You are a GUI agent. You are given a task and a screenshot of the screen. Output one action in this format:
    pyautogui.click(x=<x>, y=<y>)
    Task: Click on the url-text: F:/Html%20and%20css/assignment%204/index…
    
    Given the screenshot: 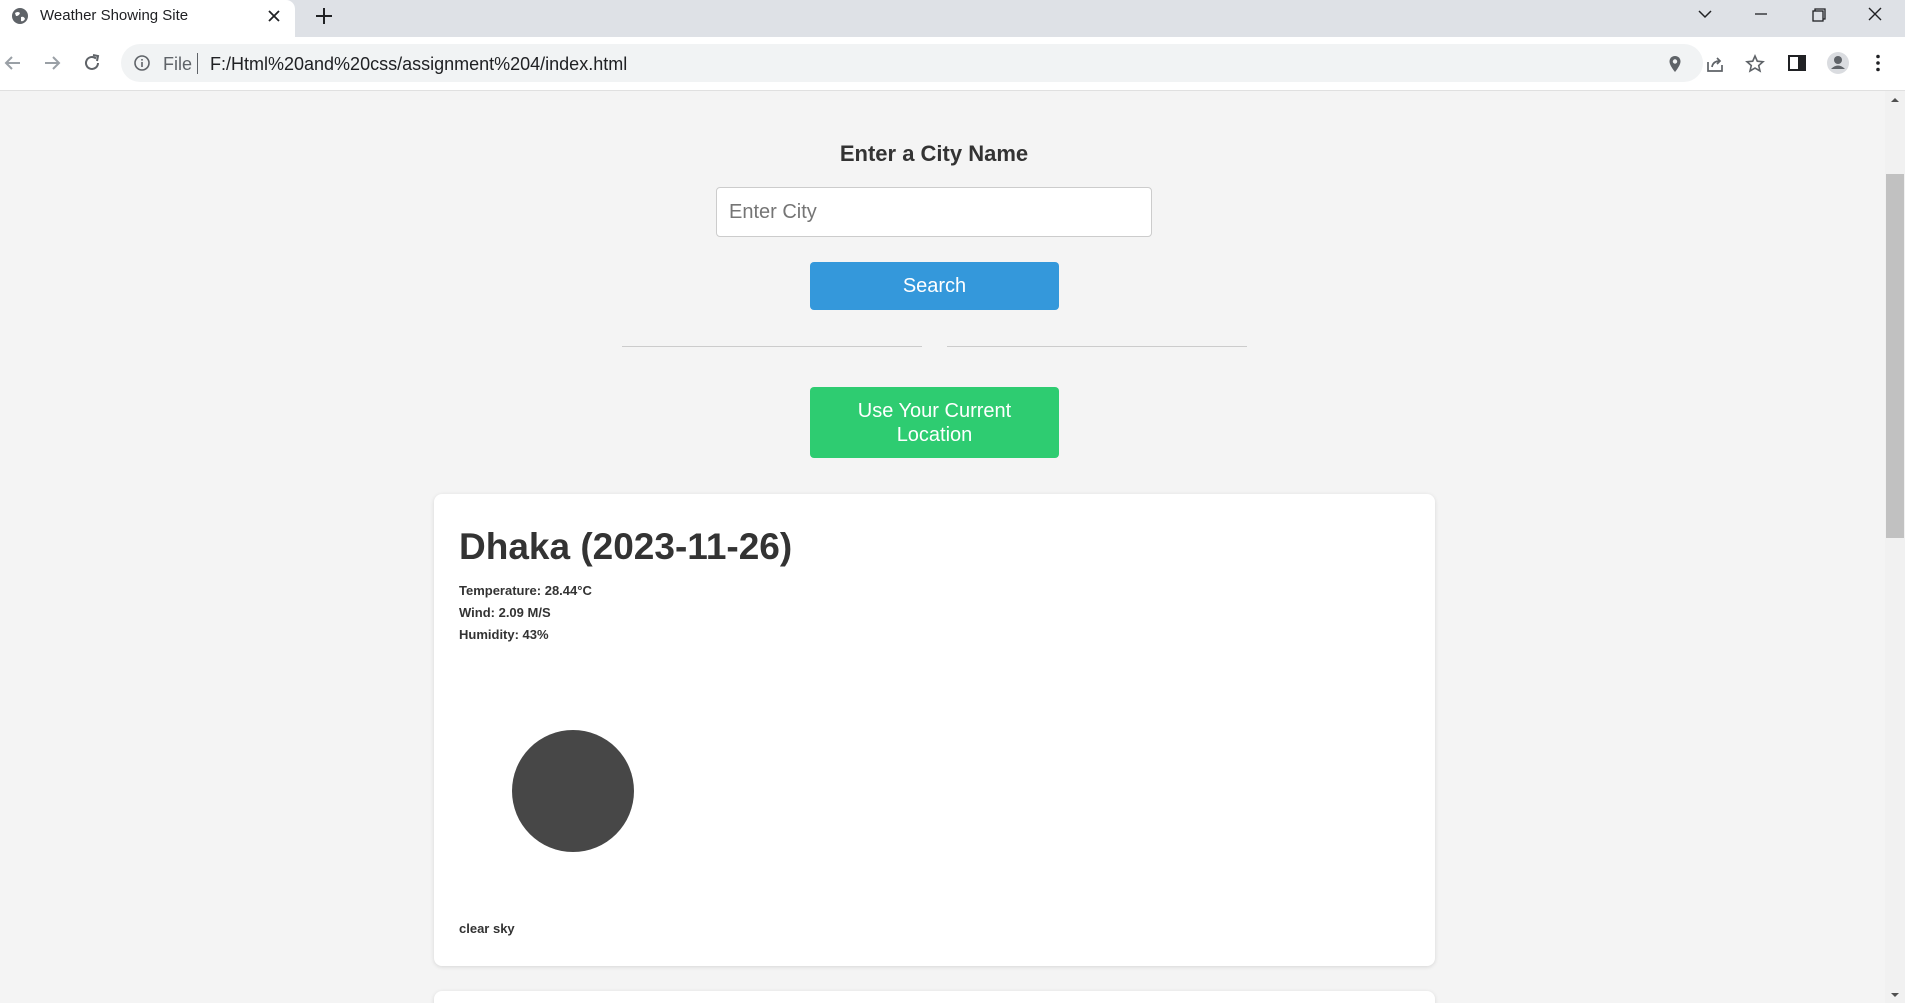 What is the action you would take?
    pyautogui.click(x=418, y=64)
    